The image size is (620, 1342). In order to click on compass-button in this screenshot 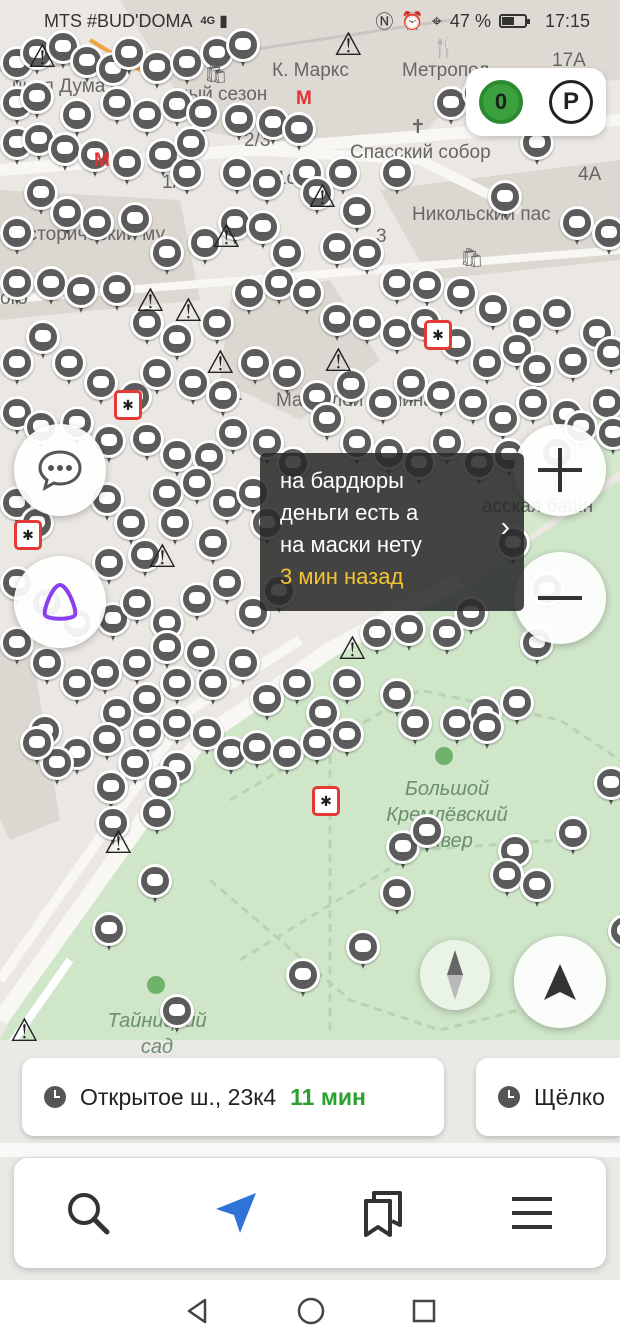, I will do `click(455, 975)`.